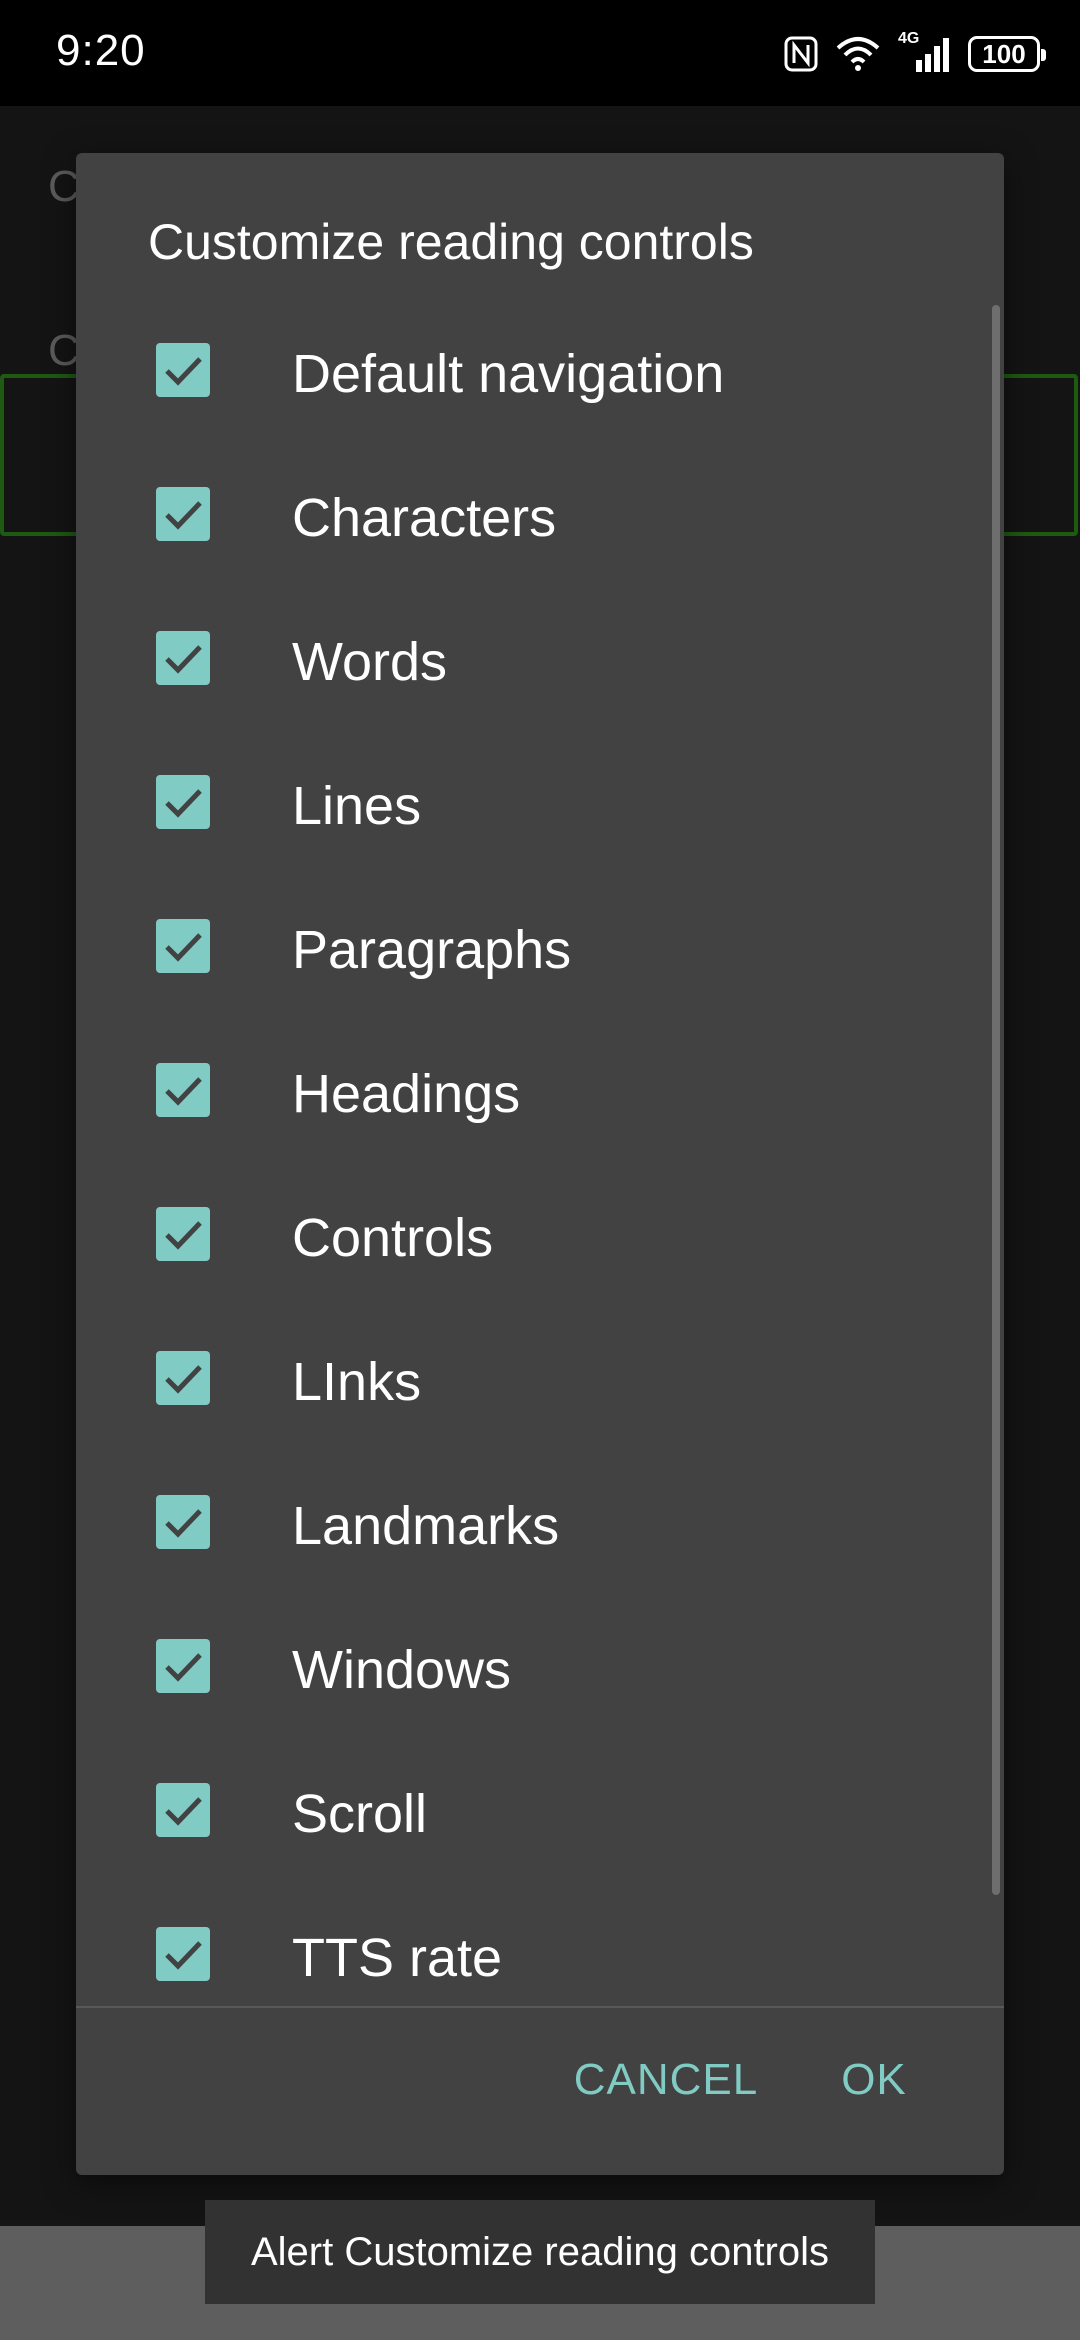 This screenshot has width=1080, height=2340. I want to click on list-item: Default navigation, so click(526, 371).